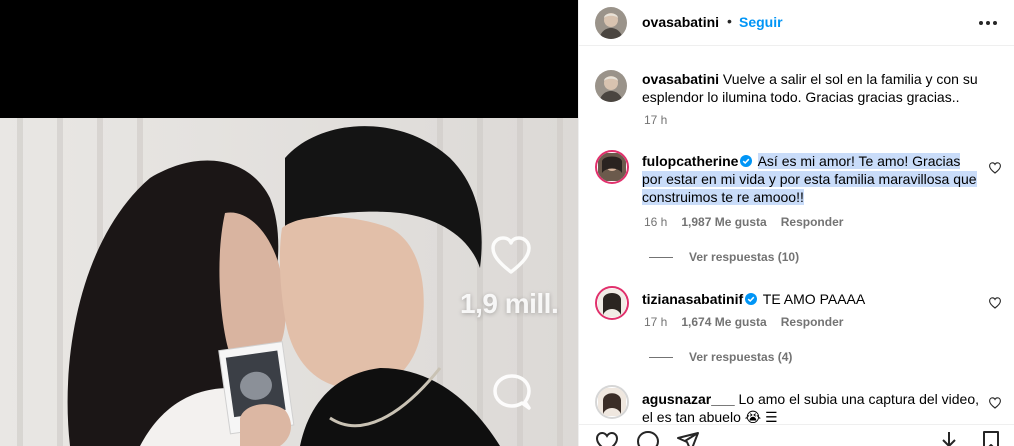 The width and height of the screenshot is (1014, 446). I want to click on comment-meta: 17 h 1,674 Me gusta Responder, so click(750, 322).